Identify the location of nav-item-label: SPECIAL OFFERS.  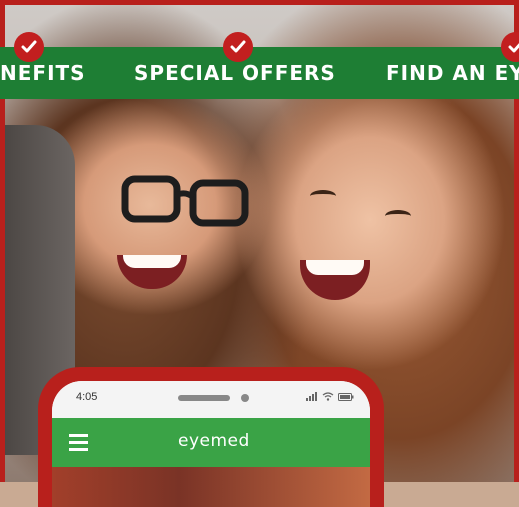
(235, 73).